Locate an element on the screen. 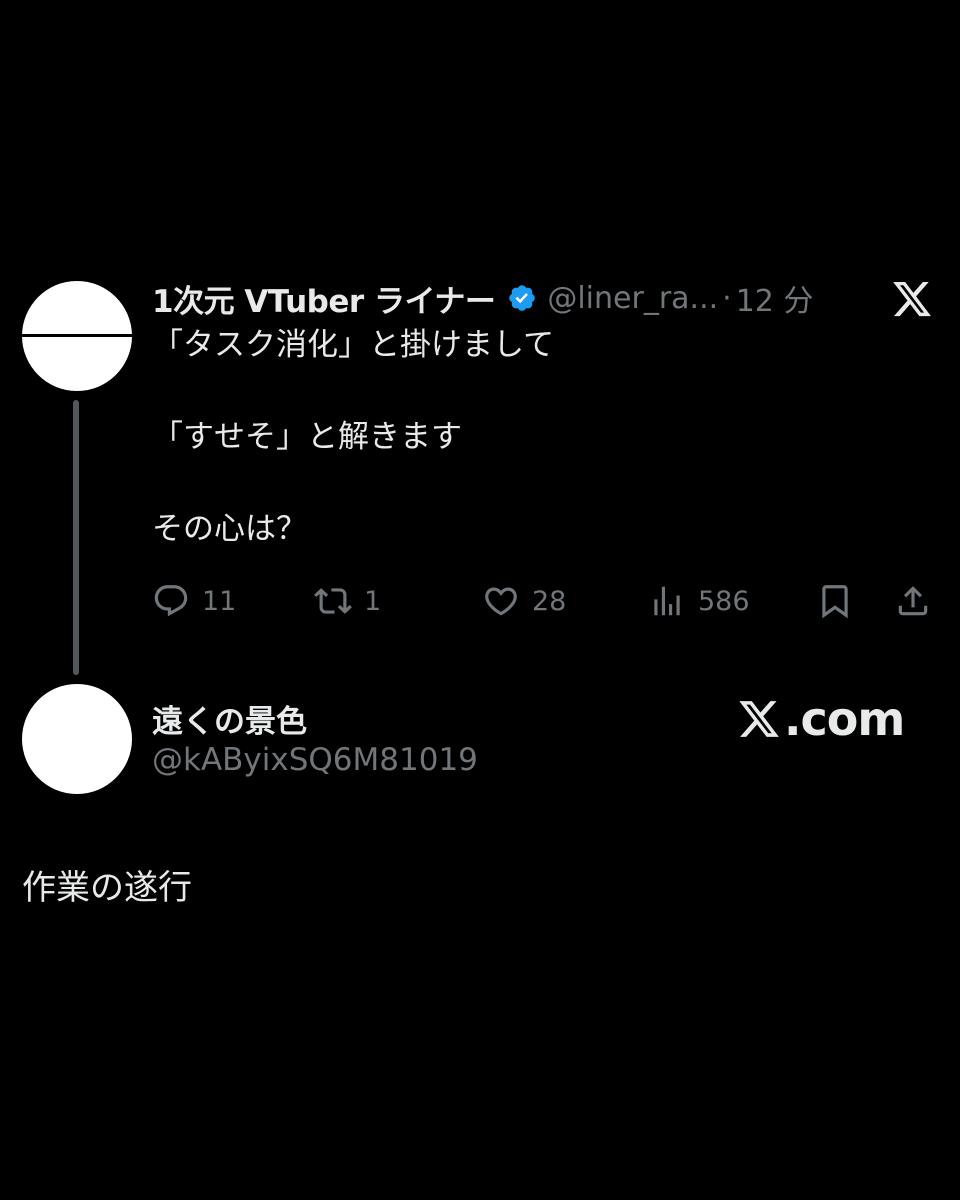  author-avatar is located at coordinates (77, 336).